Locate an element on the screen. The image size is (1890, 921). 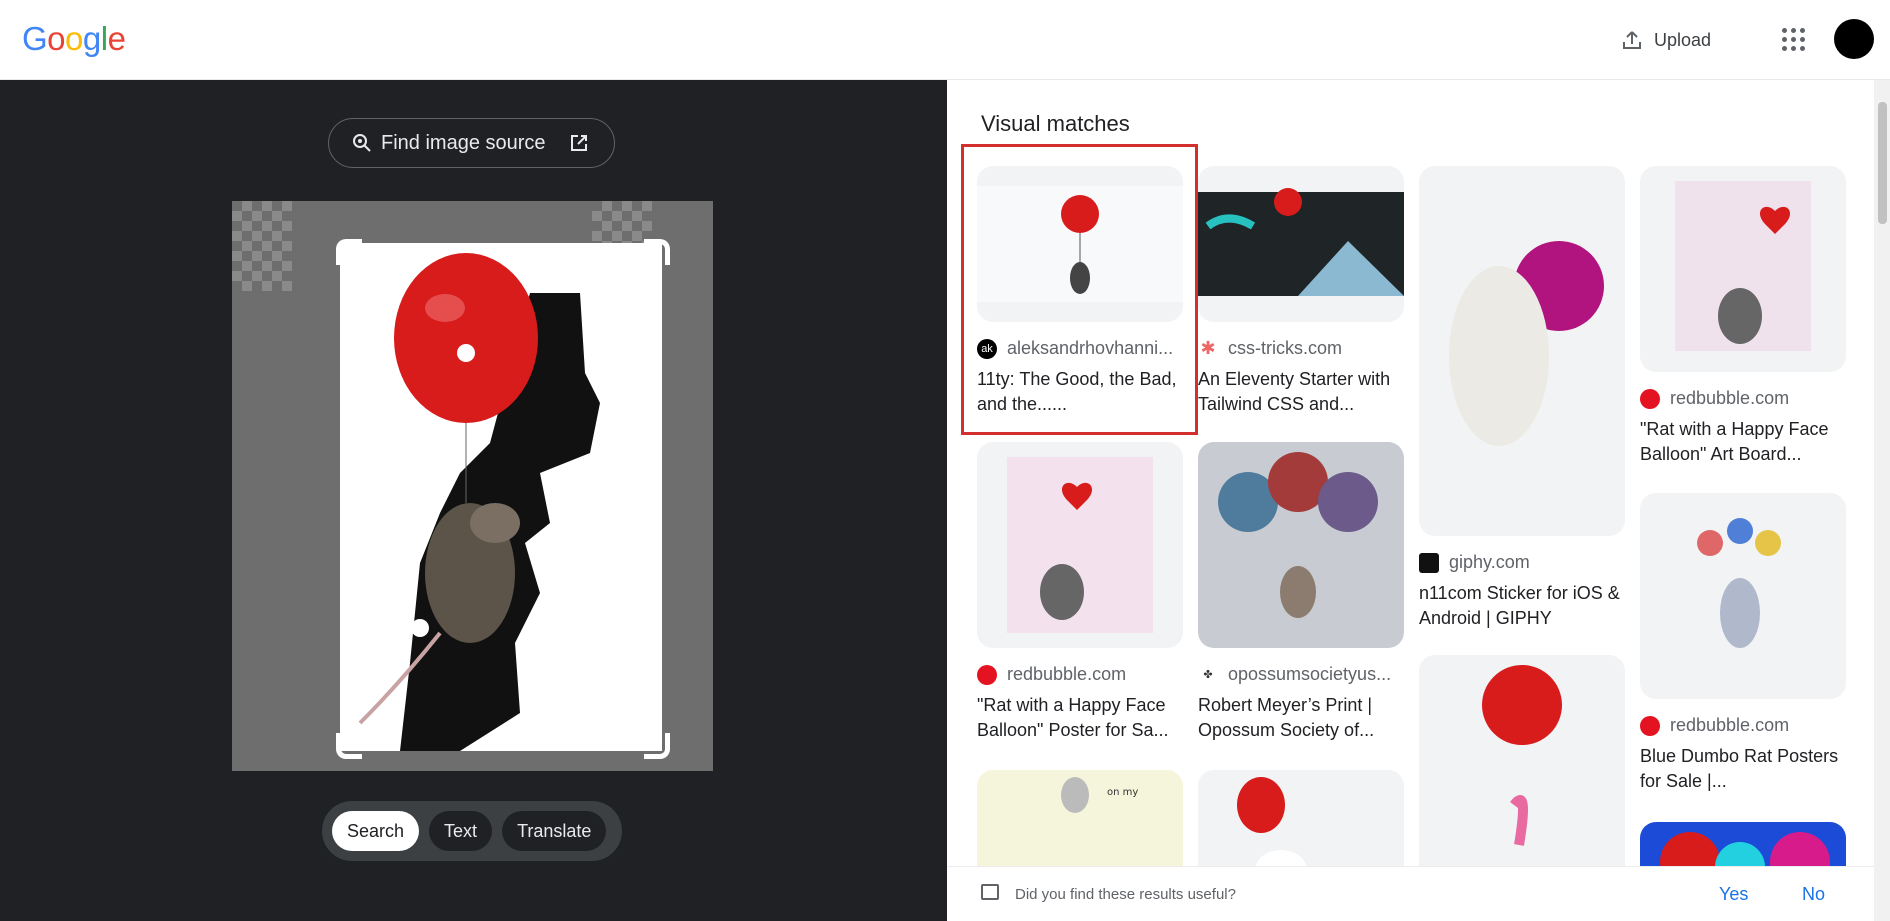
feedback-question: Did you find these results useful? is located at coordinates (1125, 894).